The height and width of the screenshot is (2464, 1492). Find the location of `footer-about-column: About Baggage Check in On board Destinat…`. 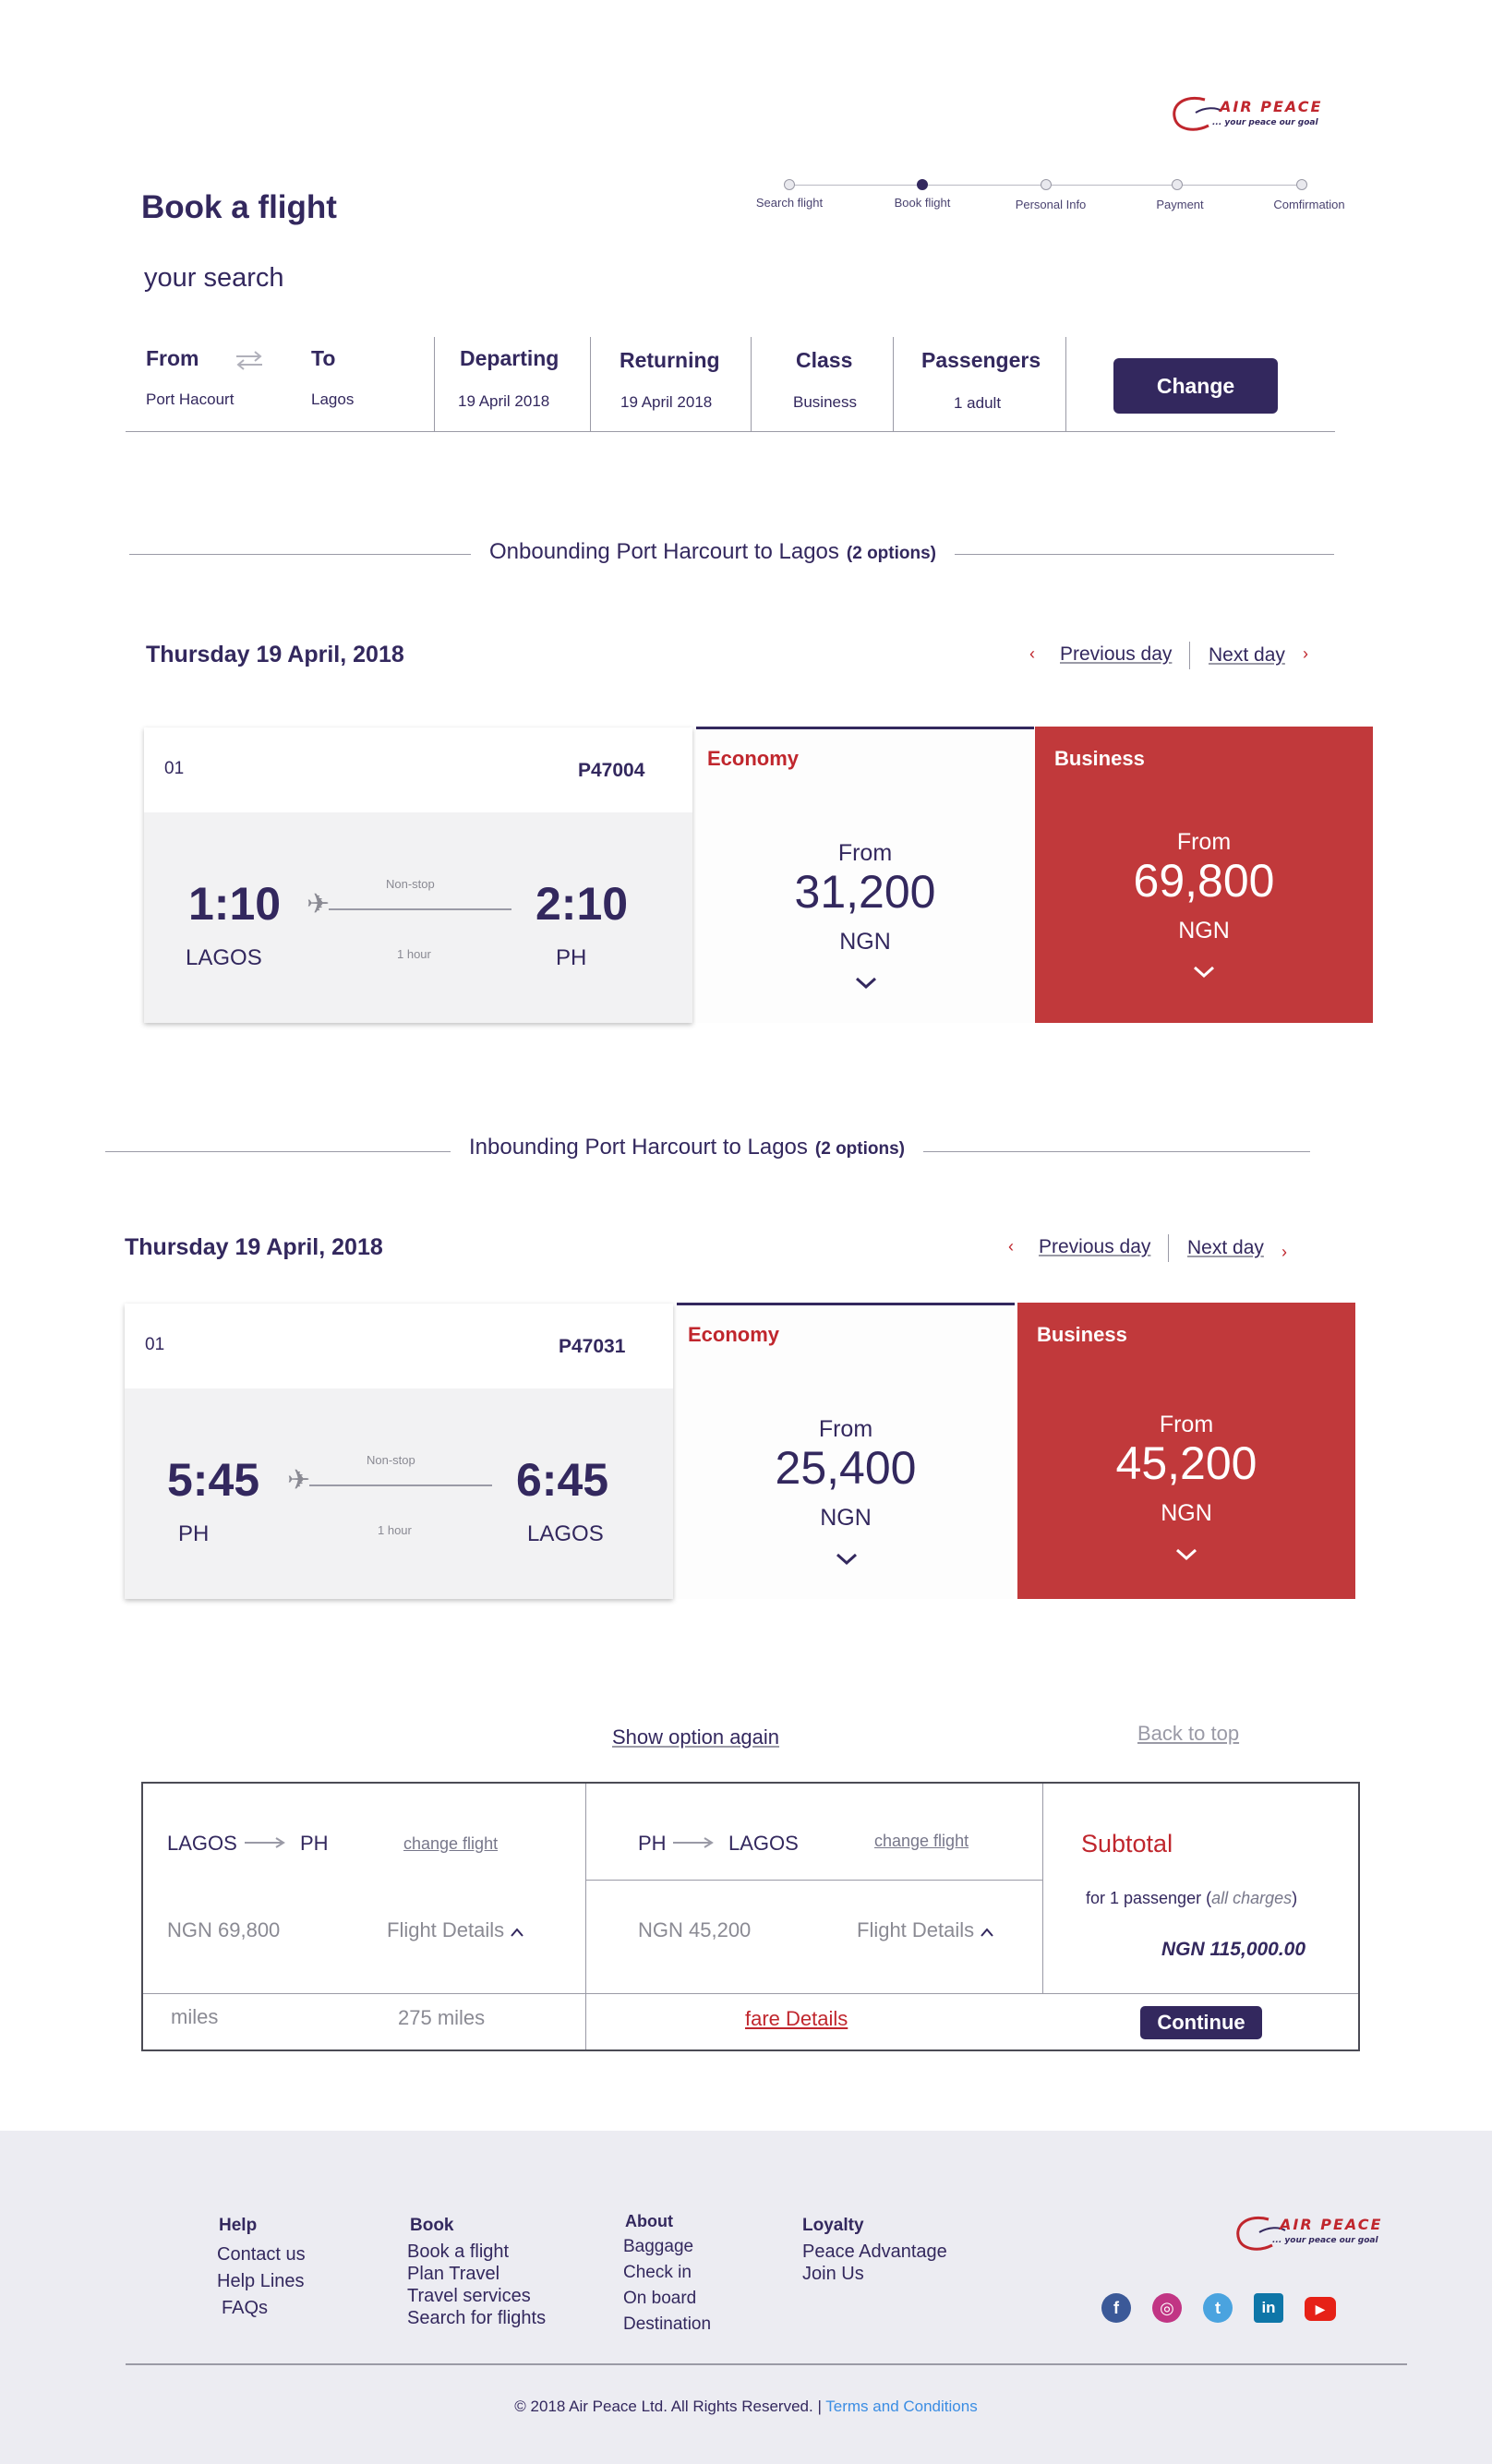

footer-about-column: About Baggage Check in On board Destinat… is located at coordinates (667, 2275).